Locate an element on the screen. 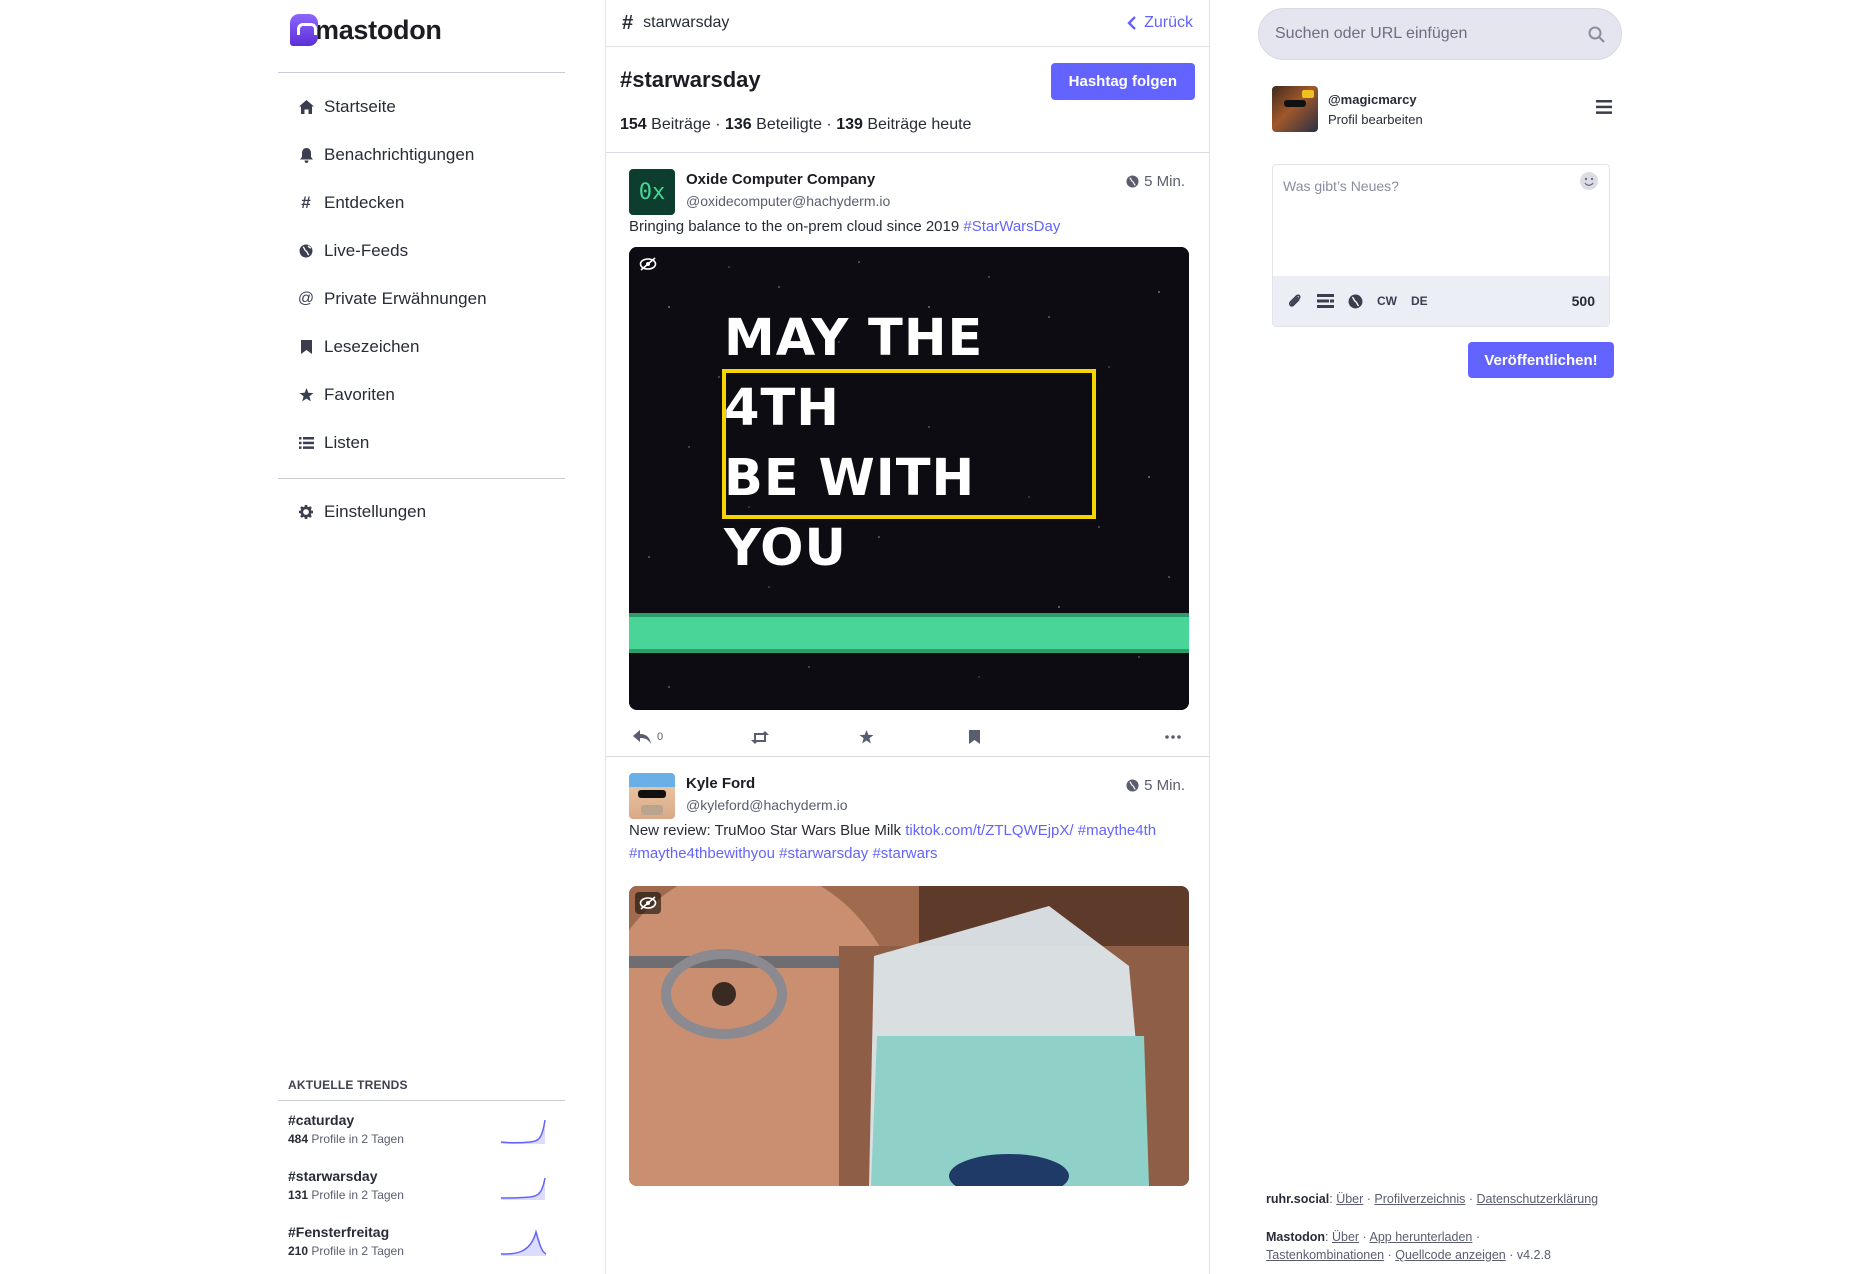 Image resolution: width=1868 pixels, height=1274 pixels. nav-label: Startseite is located at coordinates (360, 106).